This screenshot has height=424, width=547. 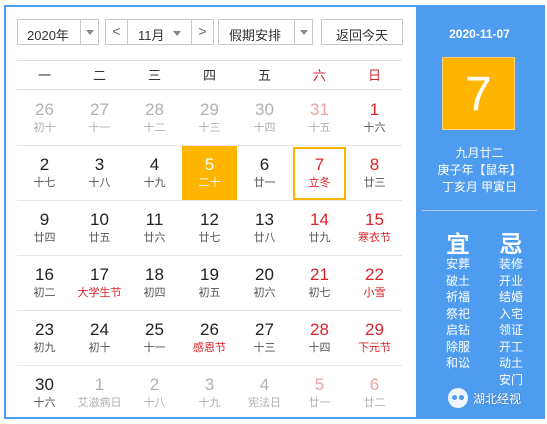 I want to click on day-cell: 23 初九, so click(x=44, y=338).